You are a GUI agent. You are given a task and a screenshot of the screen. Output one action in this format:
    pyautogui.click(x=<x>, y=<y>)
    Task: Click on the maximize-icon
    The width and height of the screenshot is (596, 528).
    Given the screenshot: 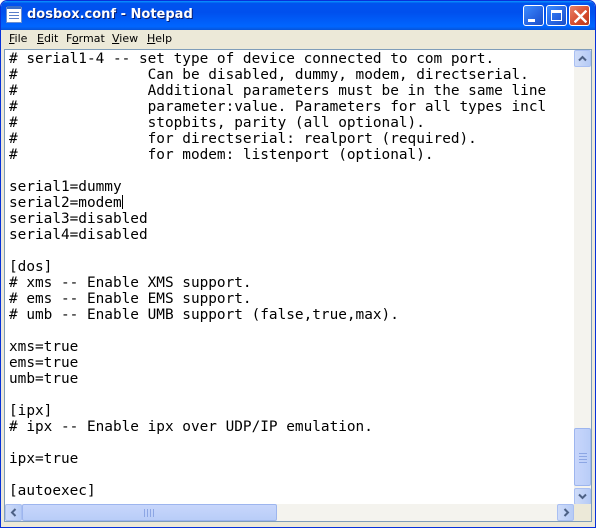 What is the action you would take?
    pyautogui.click(x=556, y=15)
    